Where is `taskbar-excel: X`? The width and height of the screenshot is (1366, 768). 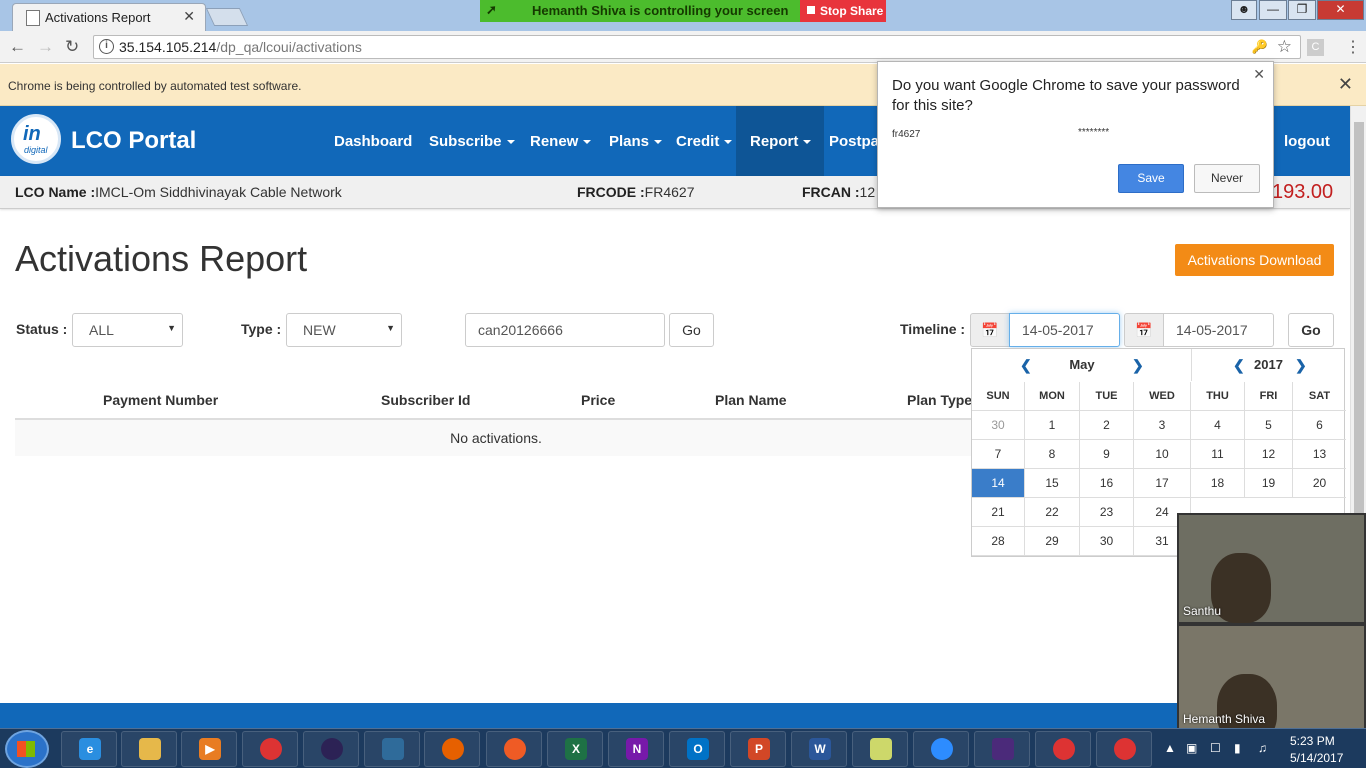 taskbar-excel: X is located at coordinates (575, 749).